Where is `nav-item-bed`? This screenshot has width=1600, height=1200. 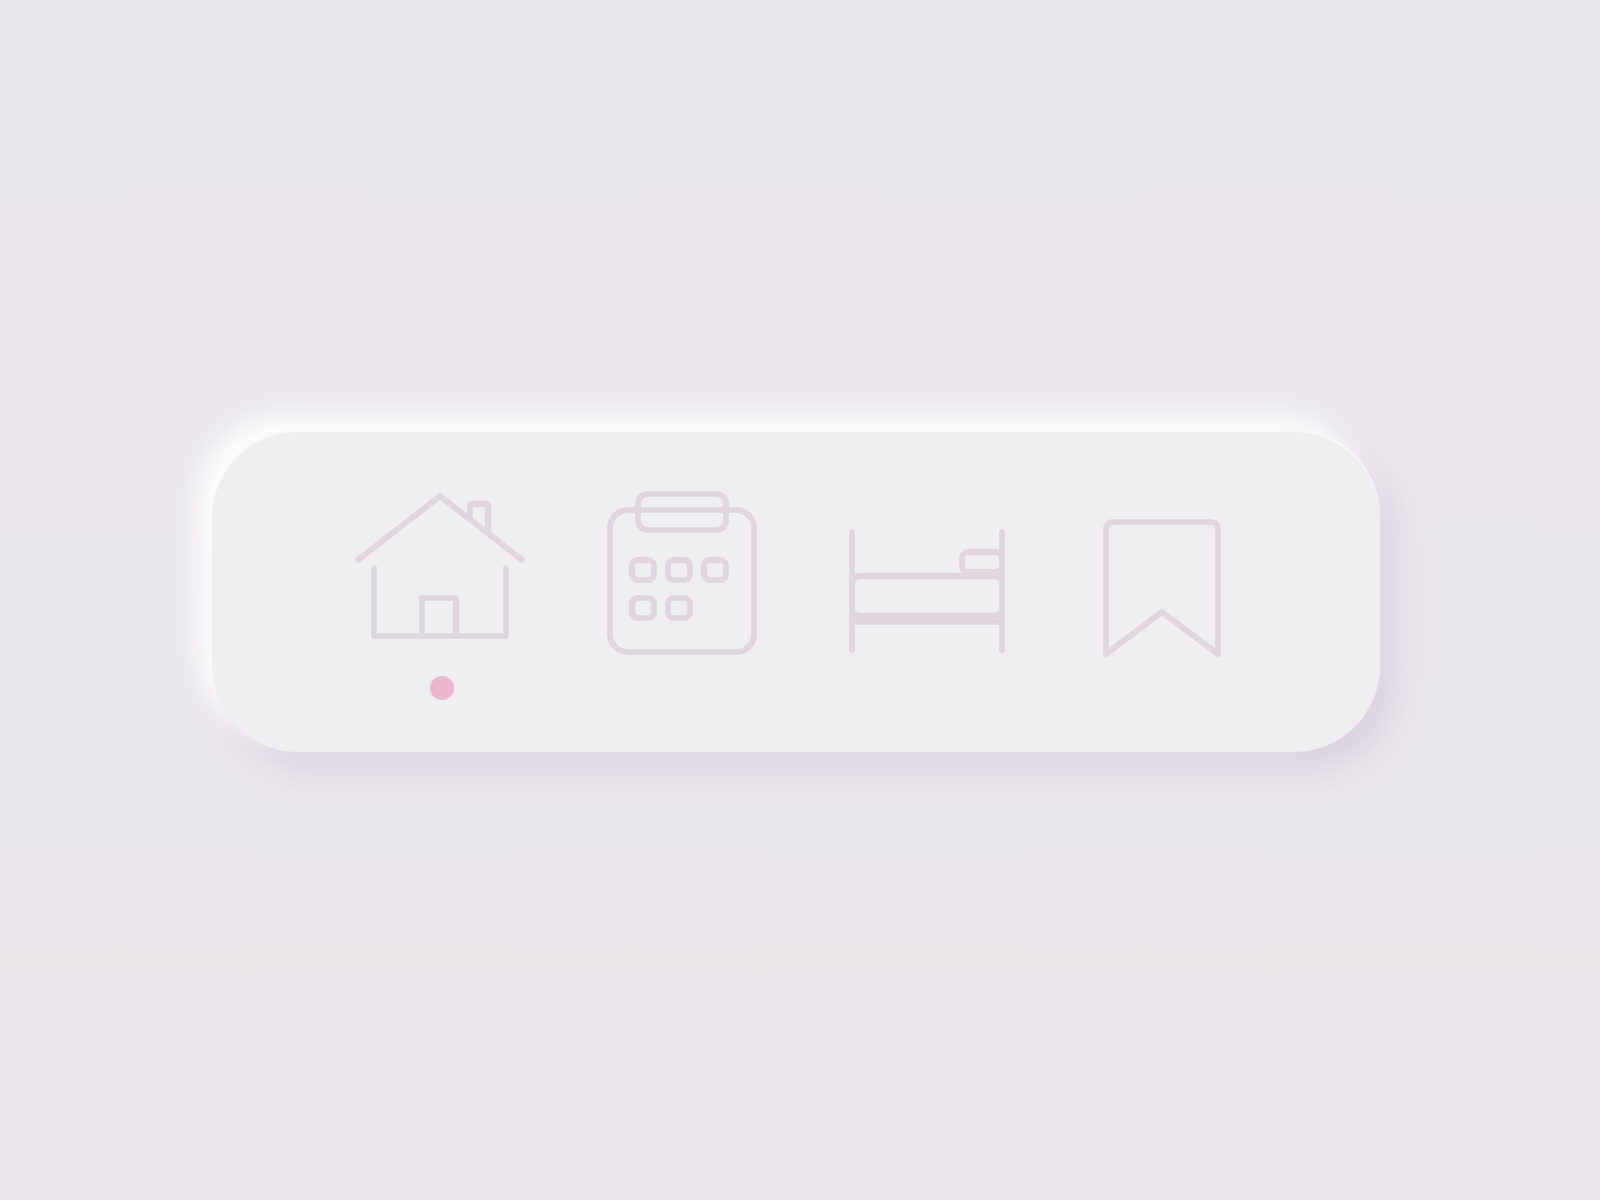 nav-item-bed is located at coordinates (927, 591).